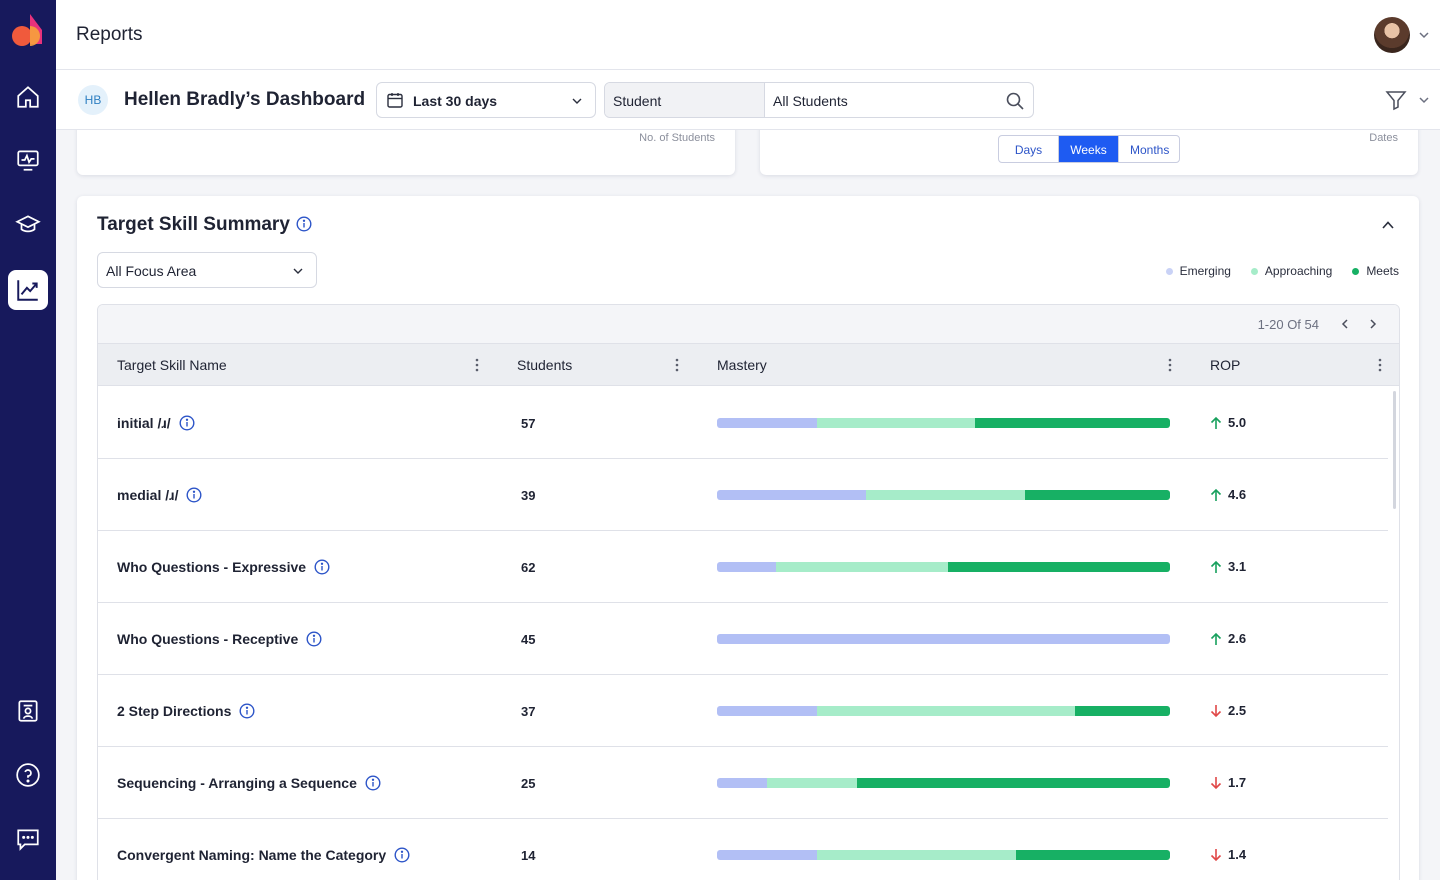 This screenshot has height=880, width=1440. I want to click on students-count: 39, so click(528, 495).